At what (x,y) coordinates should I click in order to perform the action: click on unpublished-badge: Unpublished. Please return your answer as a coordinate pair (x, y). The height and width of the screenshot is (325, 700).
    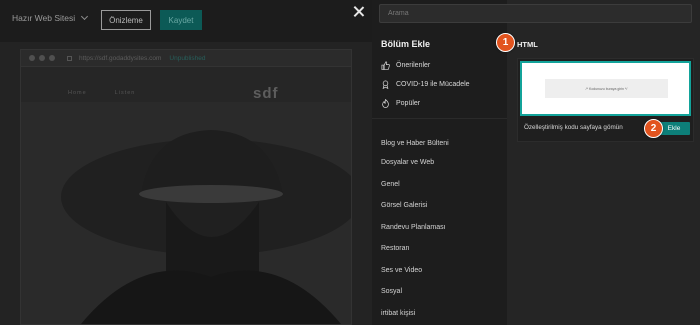
    Looking at the image, I should click on (187, 58).